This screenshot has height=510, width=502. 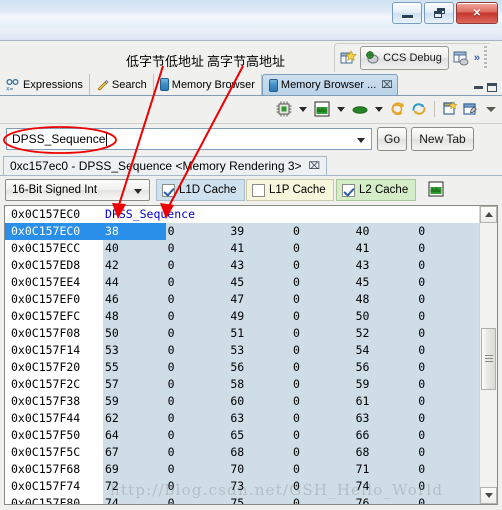 I want to click on memory-cell: 67, so click(x=134, y=452).